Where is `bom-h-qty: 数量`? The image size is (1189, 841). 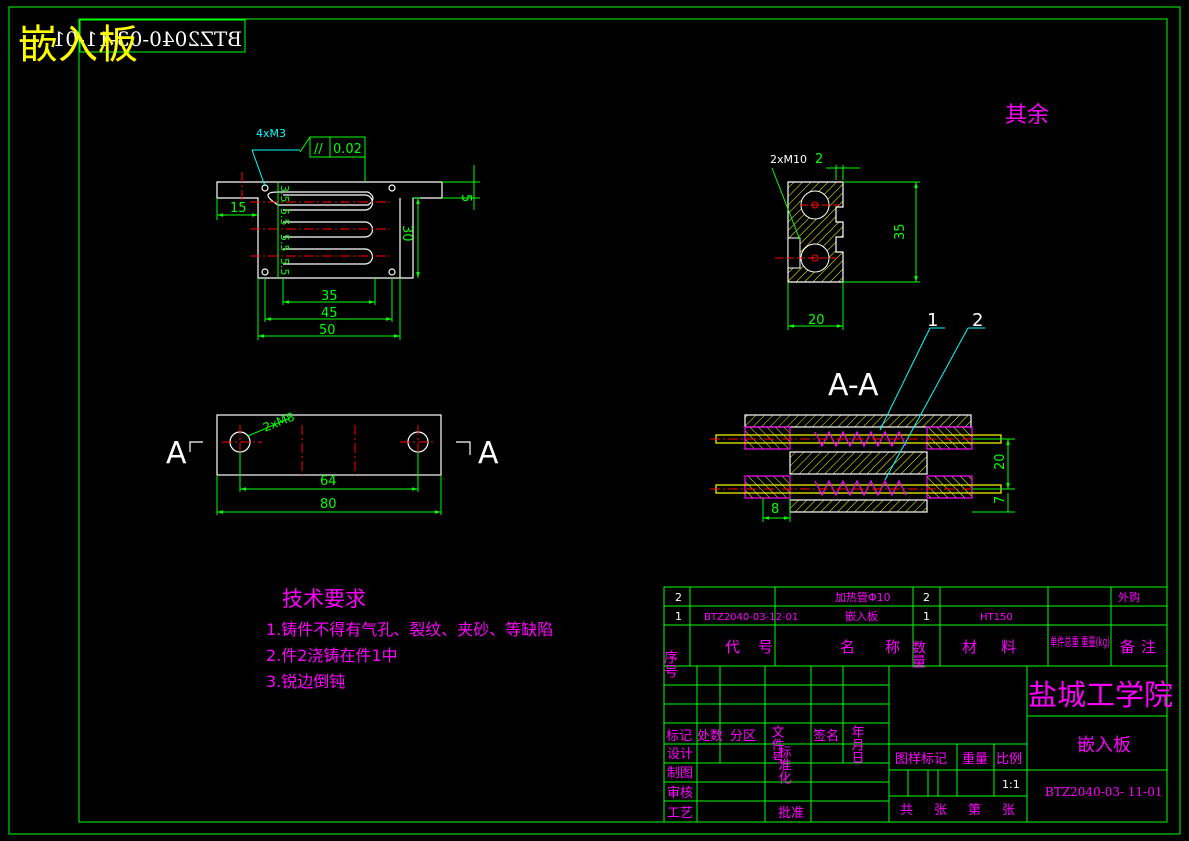
bom-h-qty: 数量 is located at coordinates (918, 654).